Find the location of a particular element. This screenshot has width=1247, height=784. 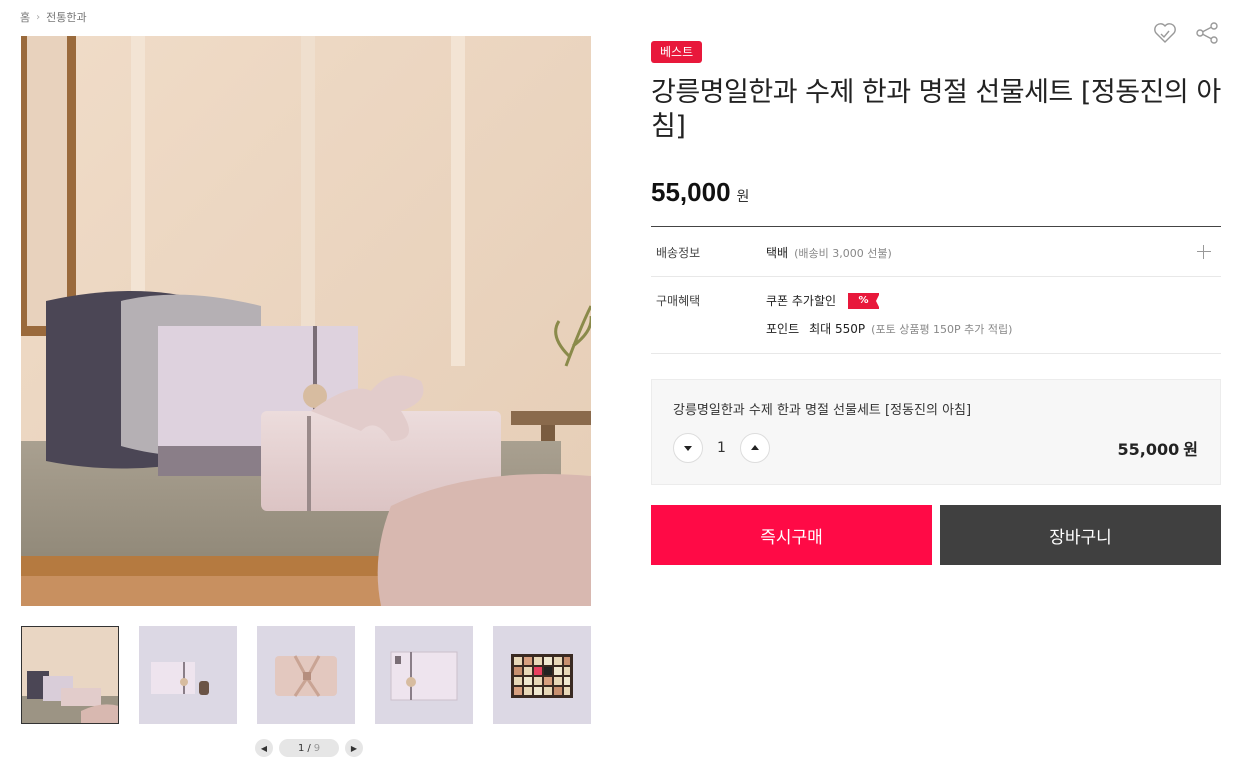

product-title: 강릉명일한과 수제 한과 명절 선물세트 [정동진의 아침] is located at coordinates (936, 109).